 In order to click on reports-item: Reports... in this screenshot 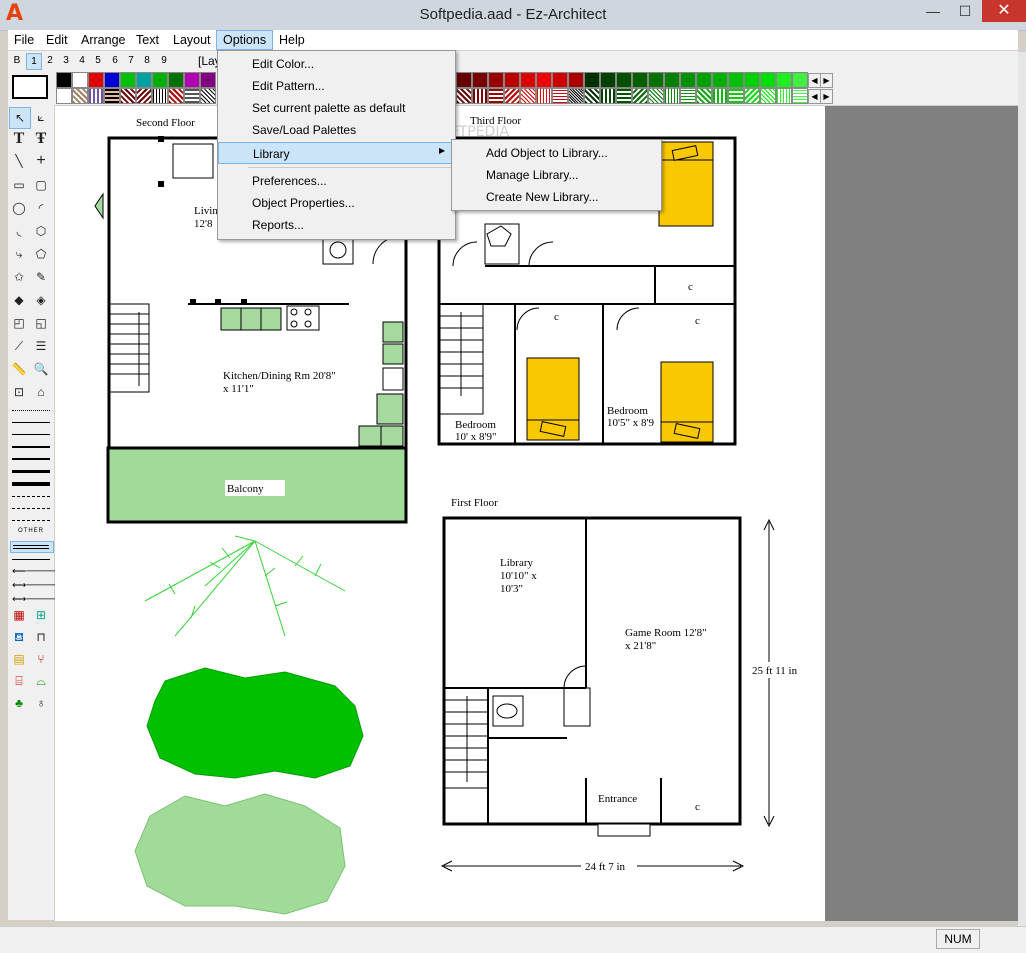, I will do `click(336, 225)`.